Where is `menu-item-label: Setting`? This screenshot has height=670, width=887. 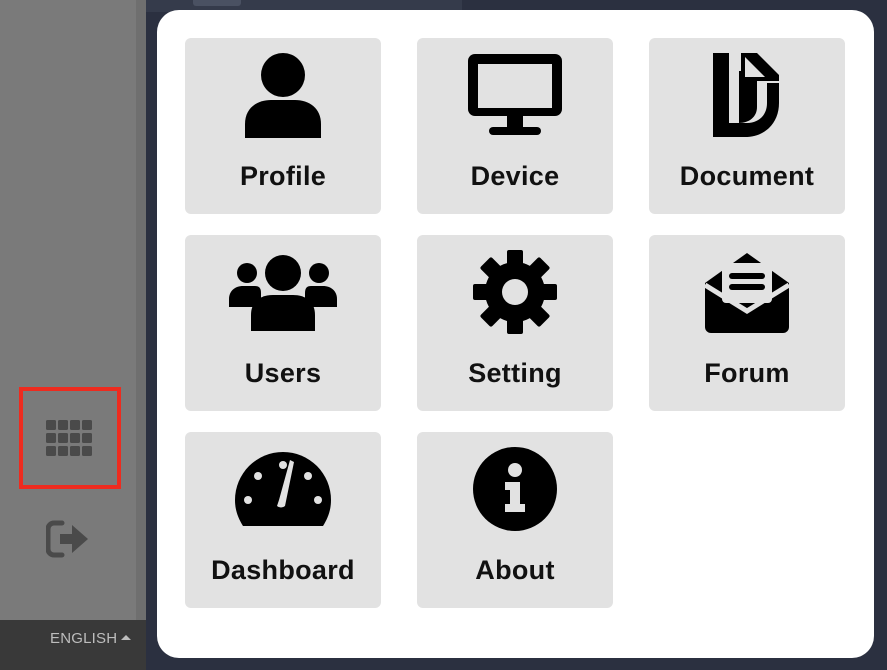
menu-item-label: Setting is located at coordinates (515, 373).